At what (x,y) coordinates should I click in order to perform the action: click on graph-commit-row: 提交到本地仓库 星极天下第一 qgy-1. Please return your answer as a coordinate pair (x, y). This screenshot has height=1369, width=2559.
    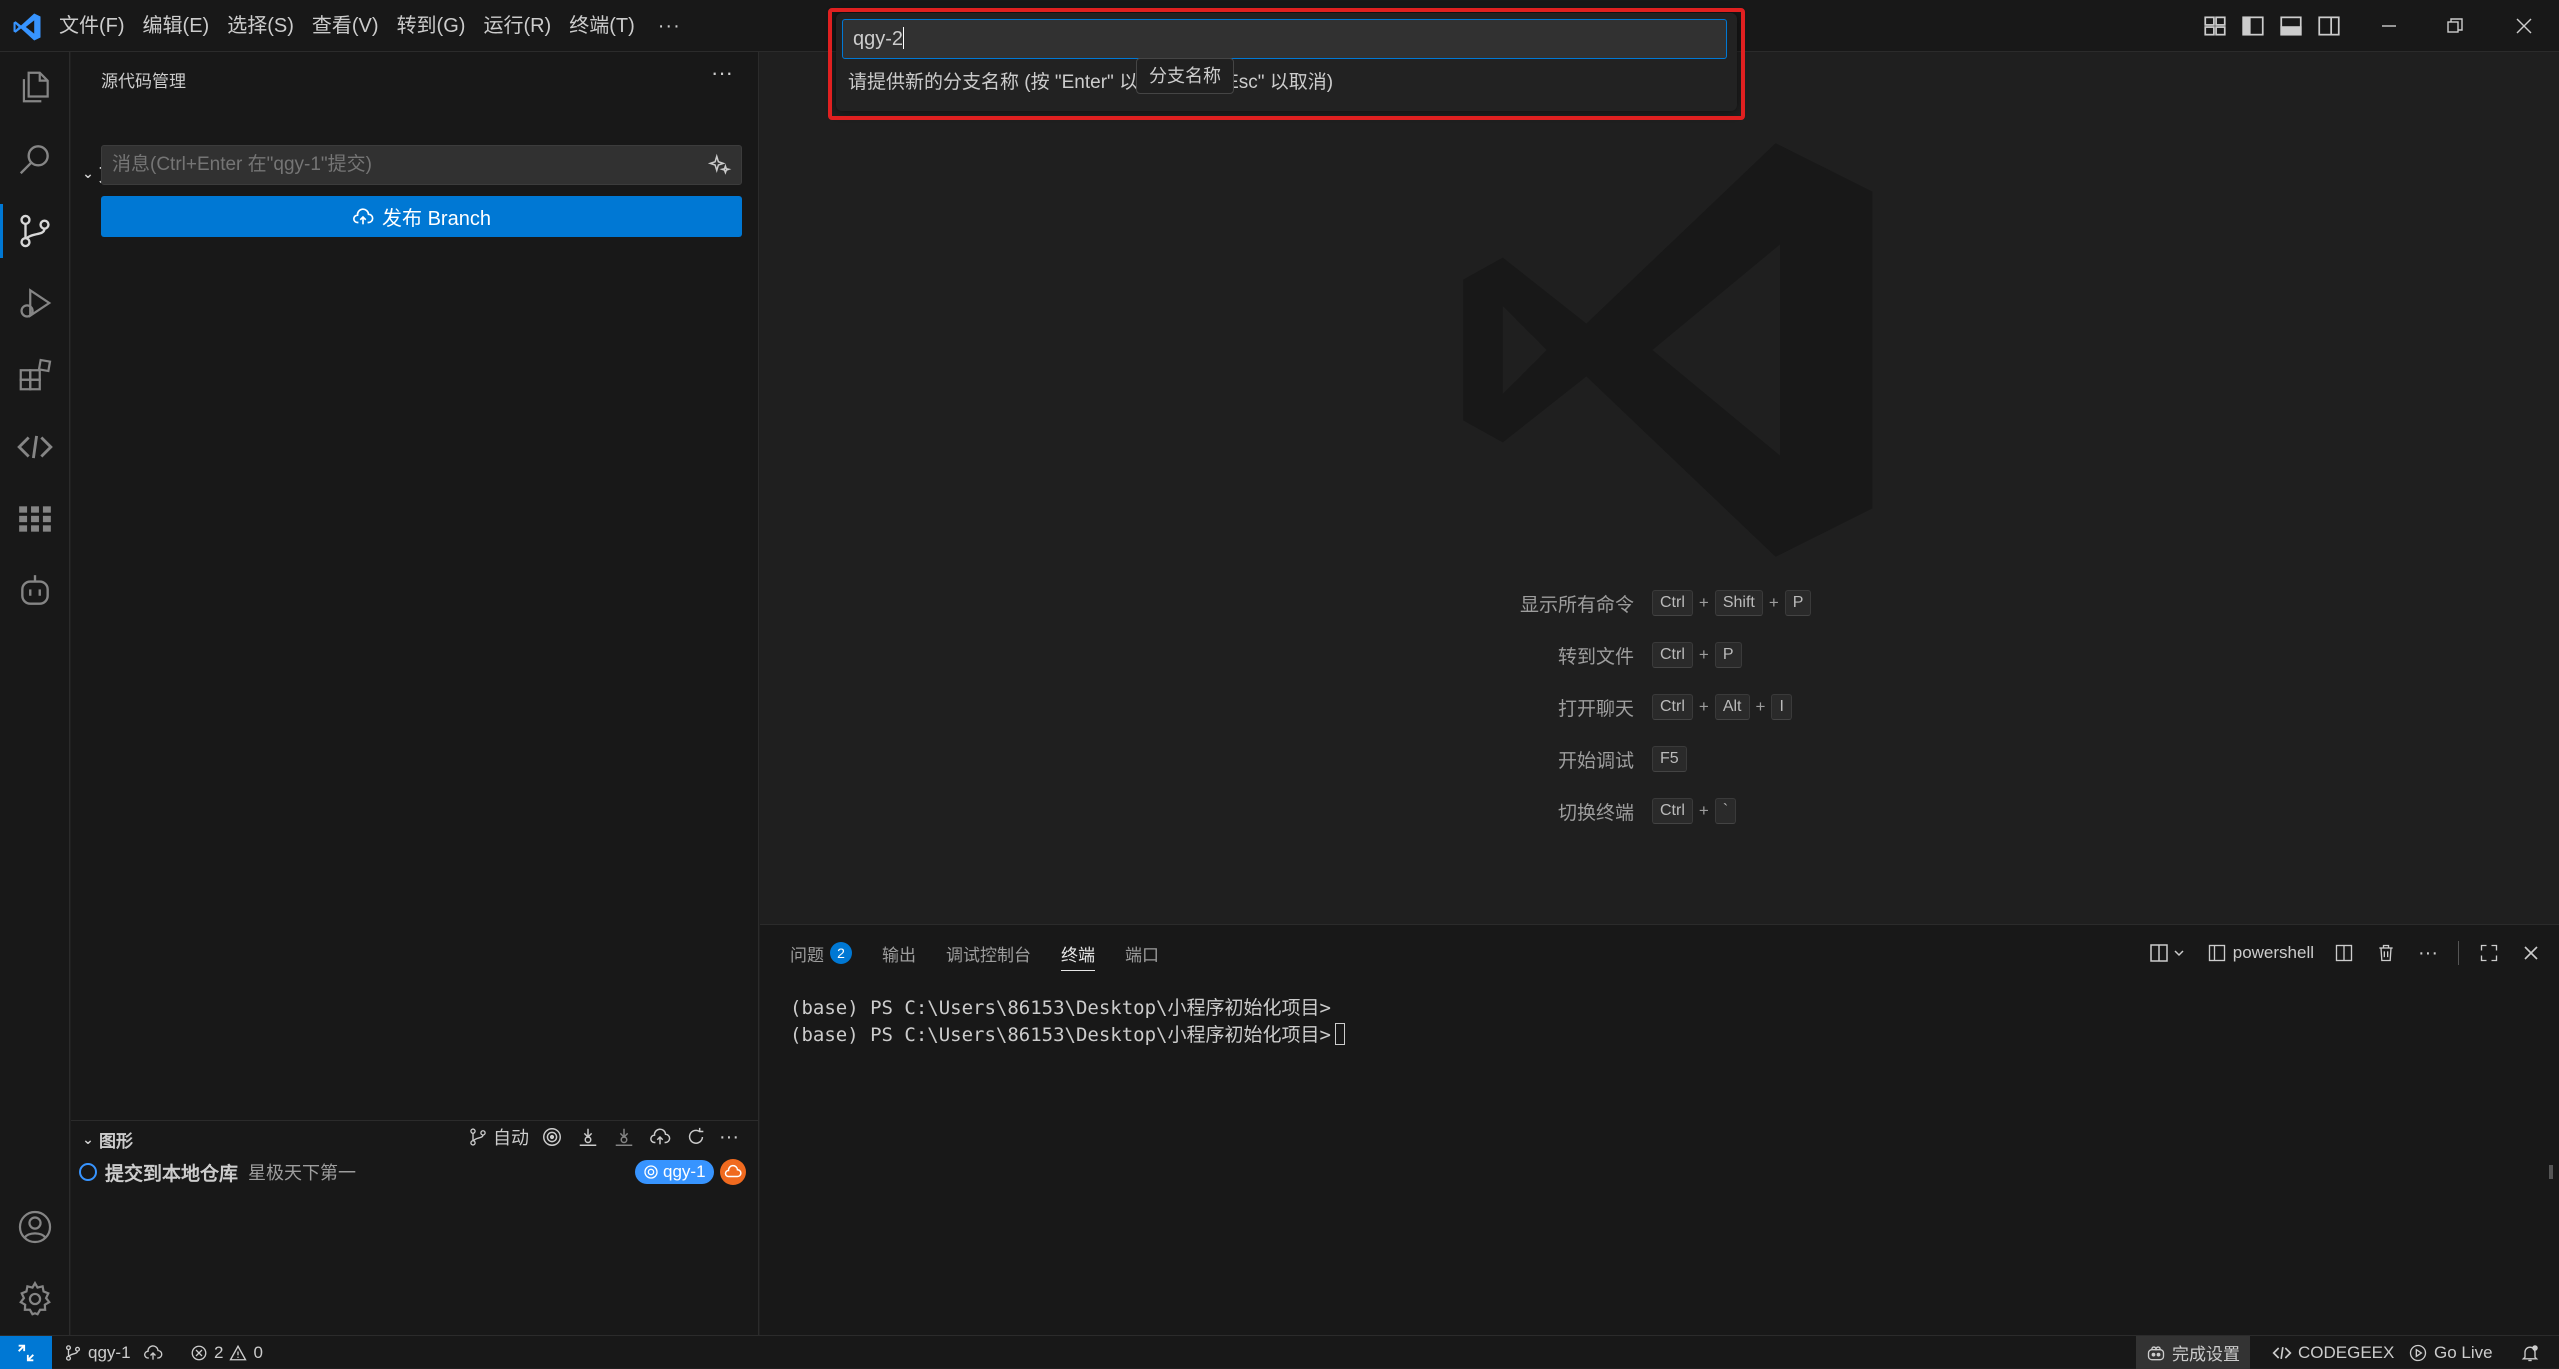
    Looking at the image, I should click on (414, 1172).